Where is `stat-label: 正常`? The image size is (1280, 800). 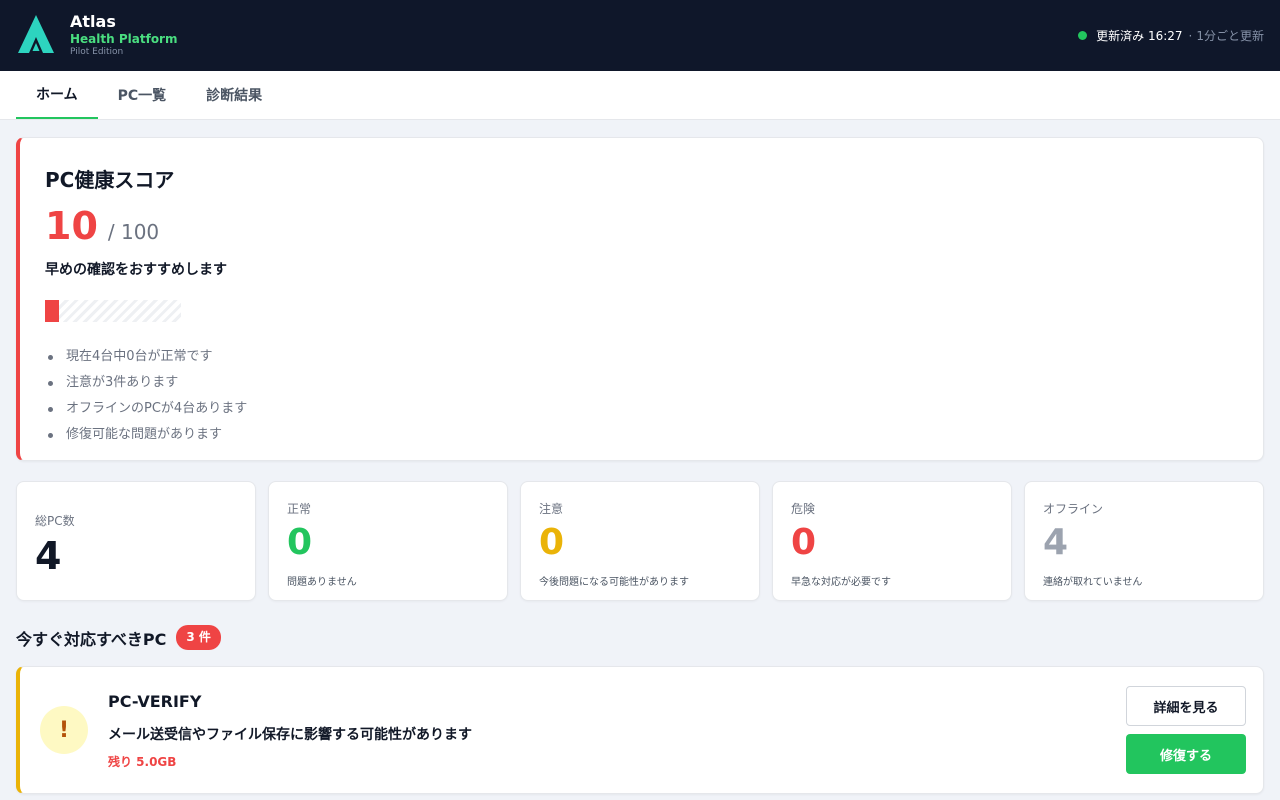
stat-label: 正常 is located at coordinates (299, 509).